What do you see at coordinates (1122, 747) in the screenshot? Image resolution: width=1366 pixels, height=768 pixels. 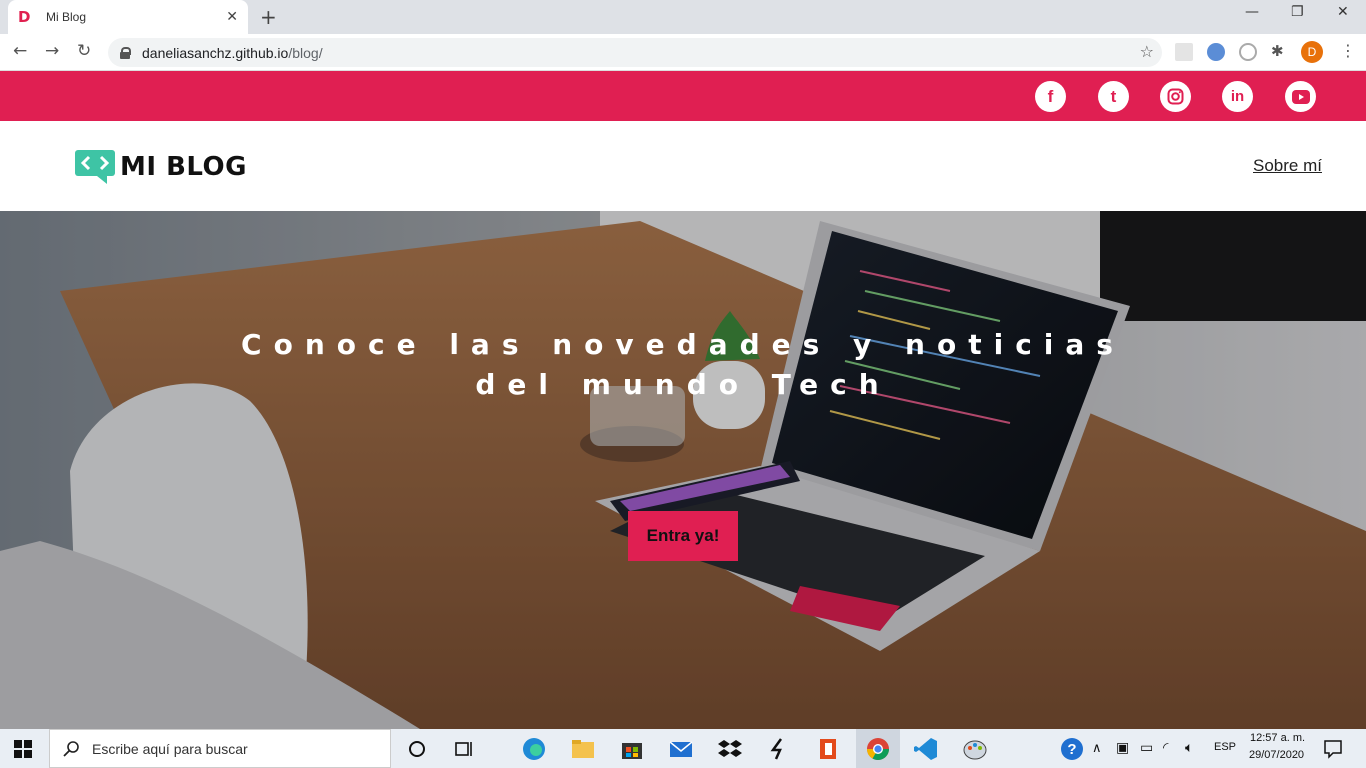 I see `network-adapter-icon: ▣` at bounding box center [1122, 747].